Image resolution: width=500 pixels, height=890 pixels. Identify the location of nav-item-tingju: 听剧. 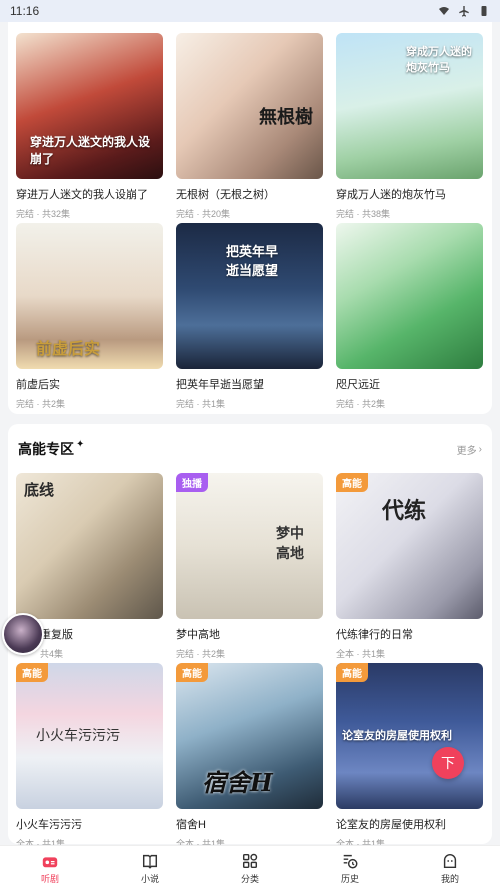
(50, 868).